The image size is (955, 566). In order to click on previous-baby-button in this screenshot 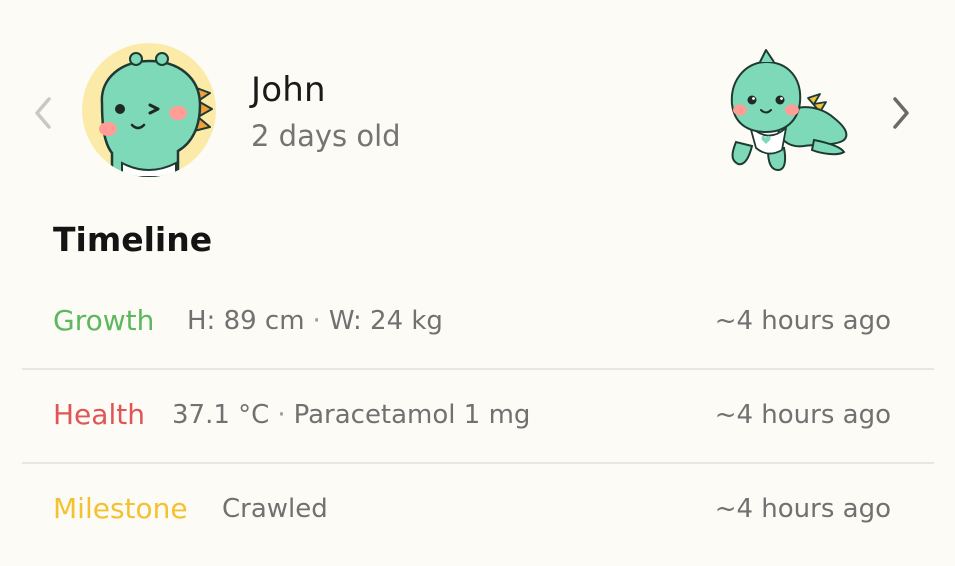, I will do `click(43, 113)`.